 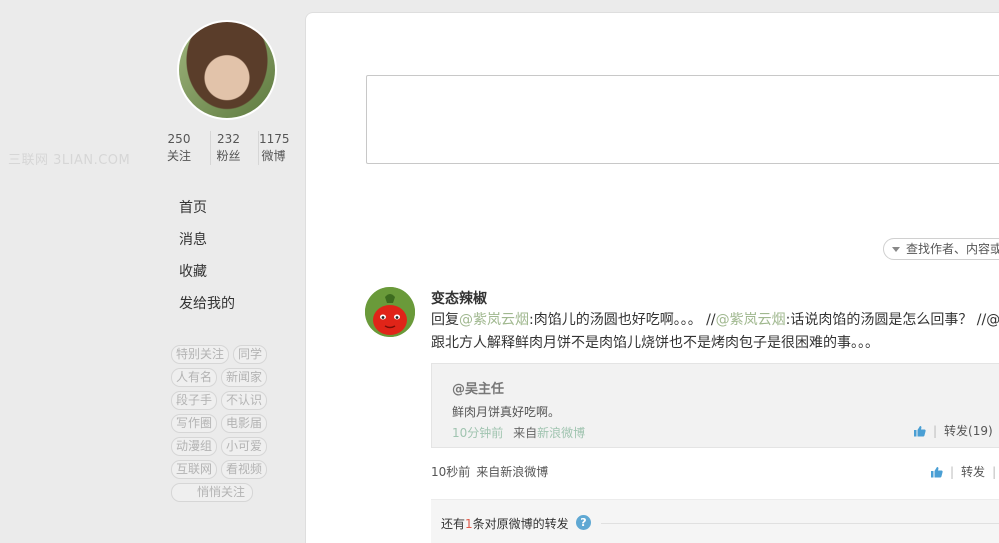 What do you see at coordinates (459, 298) in the screenshot?
I see `post-author-name: 变态辣椒` at bounding box center [459, 298].